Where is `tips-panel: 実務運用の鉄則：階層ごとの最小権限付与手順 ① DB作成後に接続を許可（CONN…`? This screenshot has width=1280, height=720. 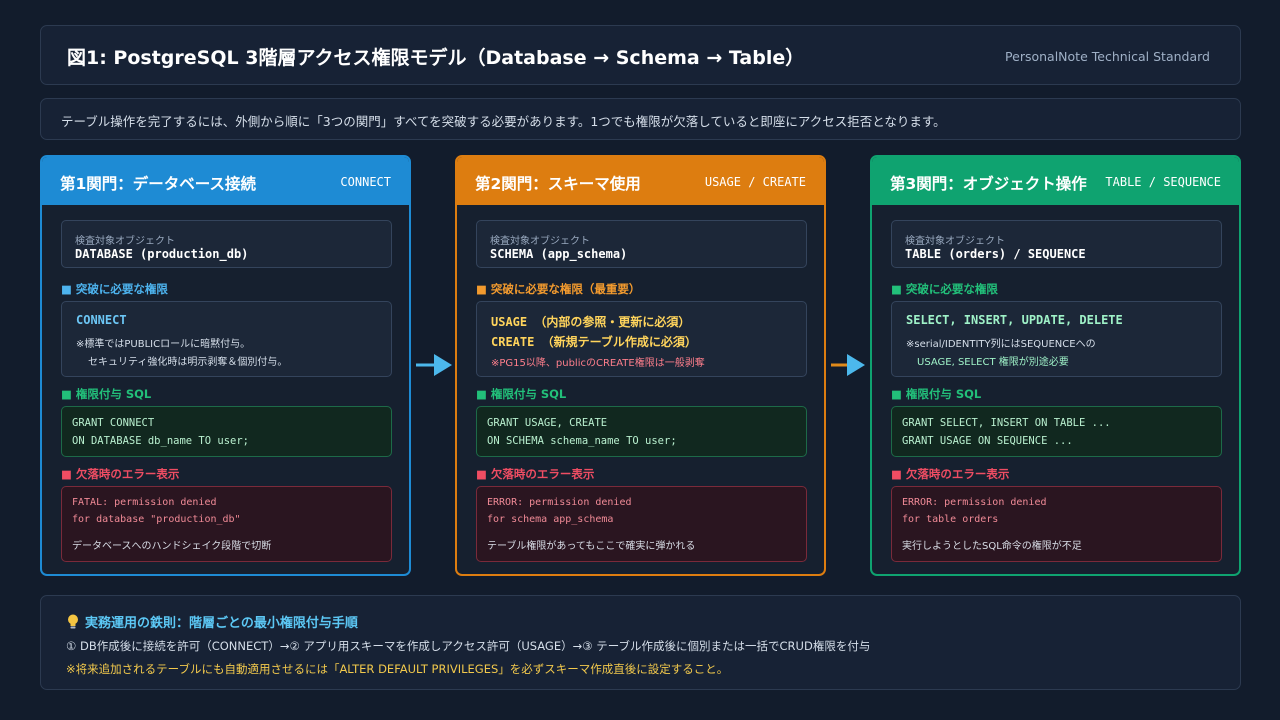 tips-panel: 実務運用の鉄則：階層ごとの最小権限付与手順 ① DB作成後に接続を許可（CONN… is located at coordinates (640, 642).